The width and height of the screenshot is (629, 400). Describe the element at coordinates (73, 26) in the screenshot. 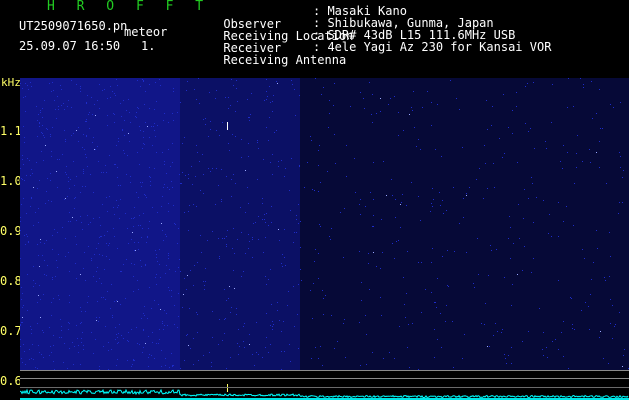

I see `file-name: UT2509071650.pn` at that location.